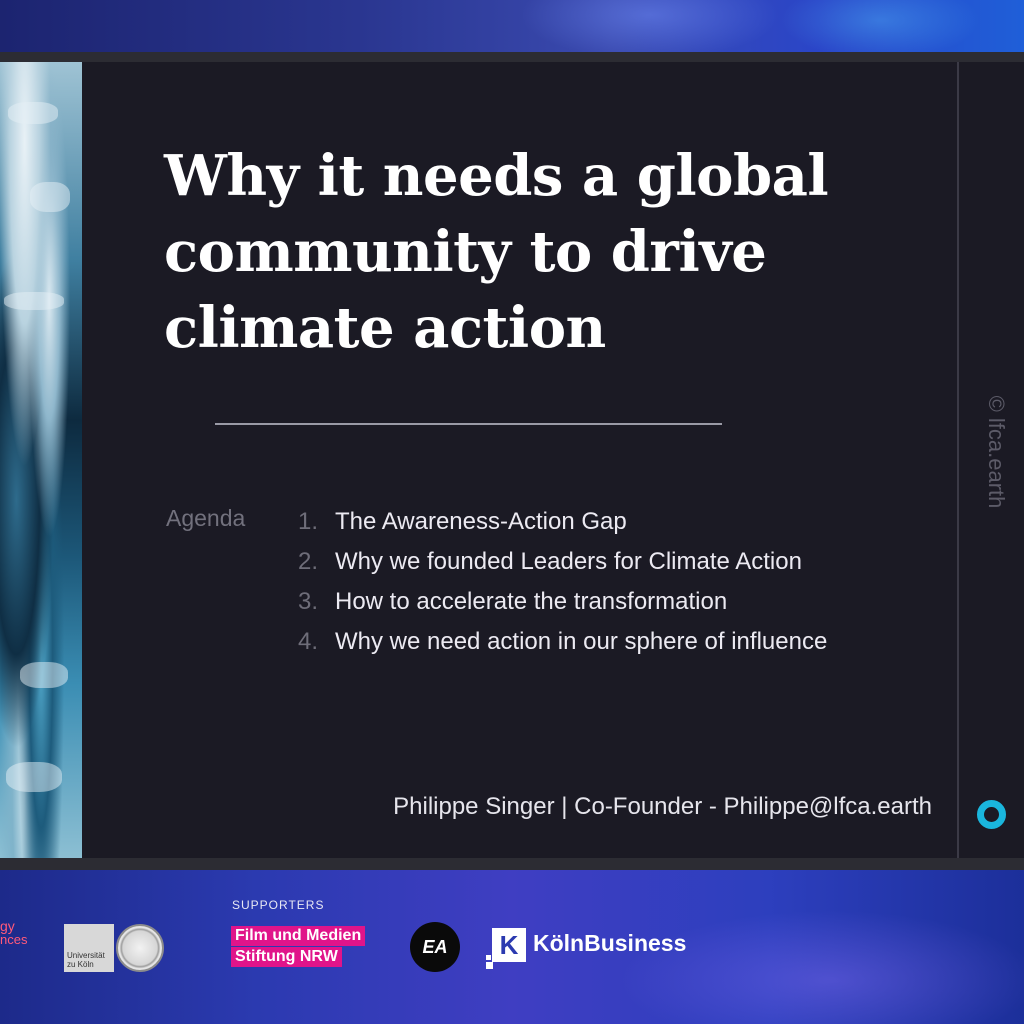 This screenshot has height=1024, width=1024. Describe the element at coordinates (512, 864) in the screenshot. I see `screen-frame-bottom` at that location.